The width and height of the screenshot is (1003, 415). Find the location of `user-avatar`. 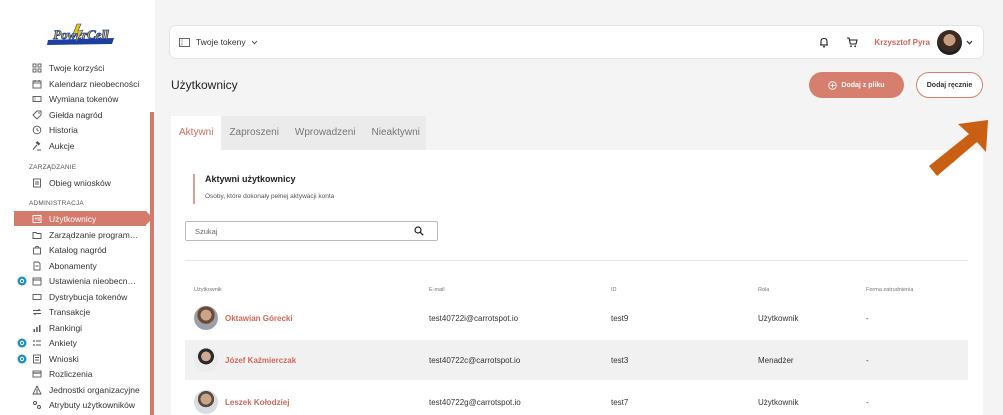

user-avatar is located at coordinates (949, 42).